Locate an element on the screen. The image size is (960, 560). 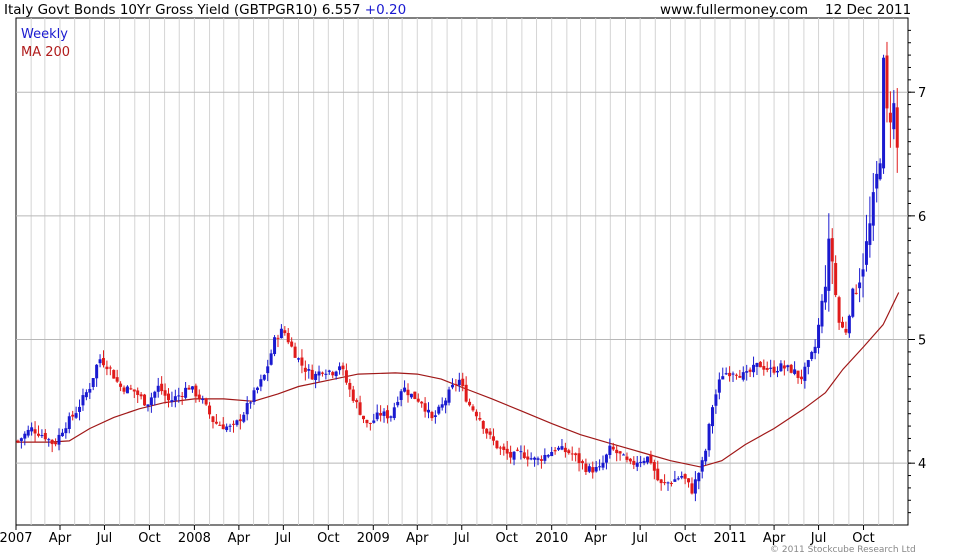
y-tick-label: 7 is located at coordinates (922, 93).